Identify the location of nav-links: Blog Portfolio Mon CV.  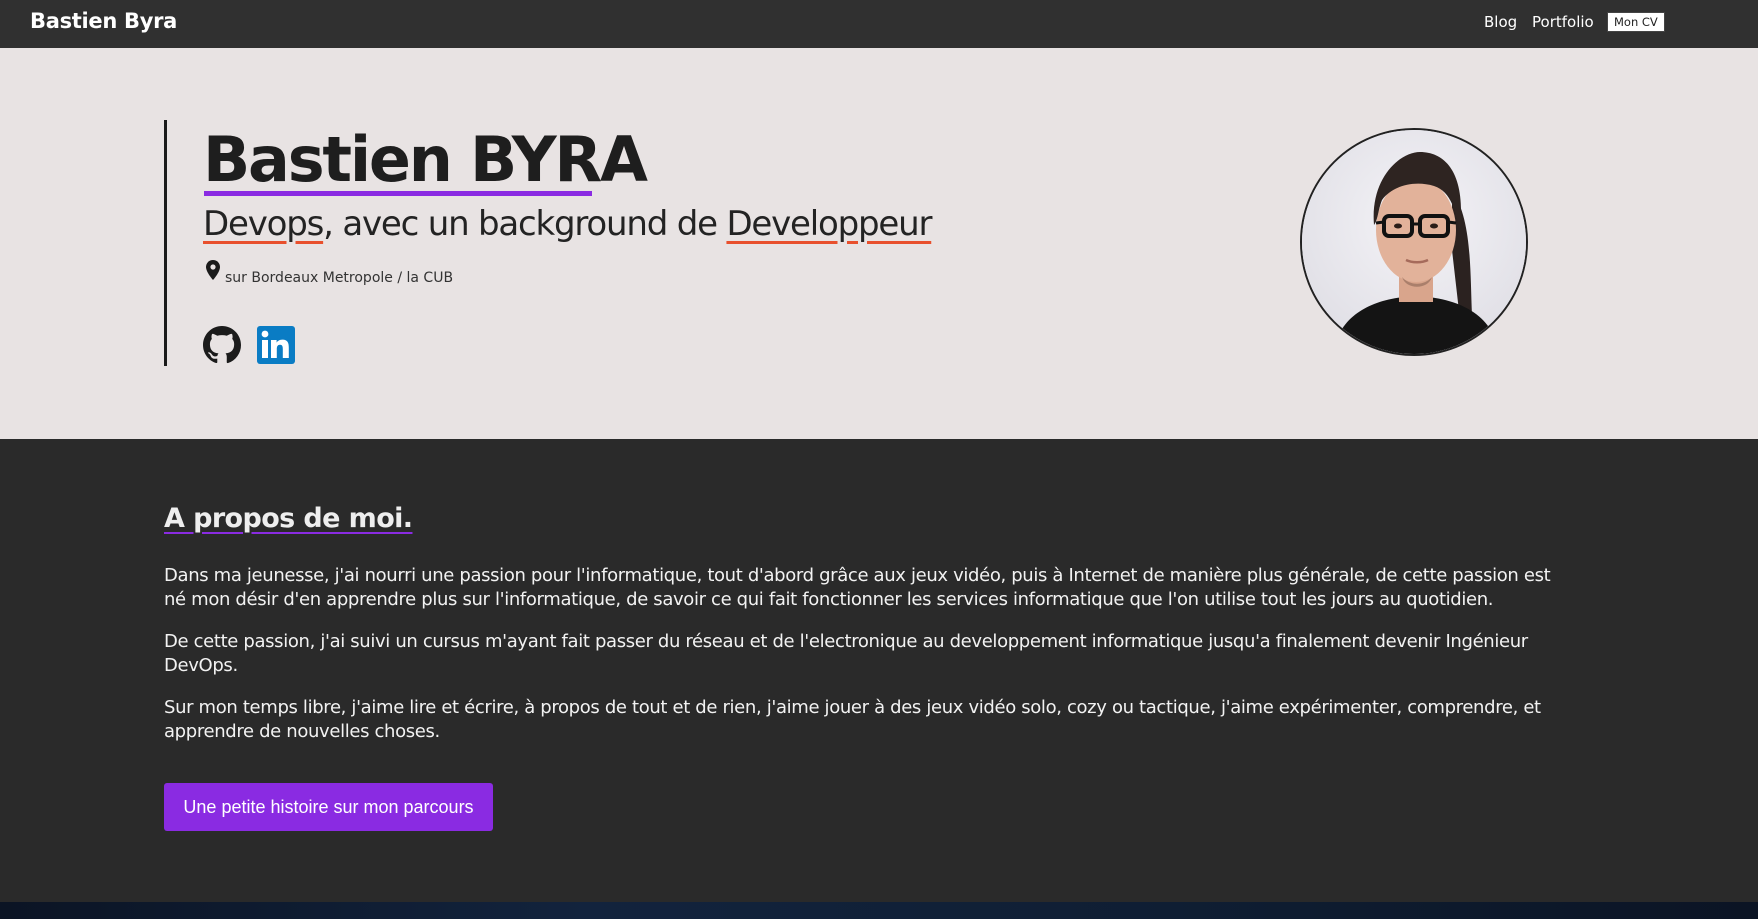
(879, 24).